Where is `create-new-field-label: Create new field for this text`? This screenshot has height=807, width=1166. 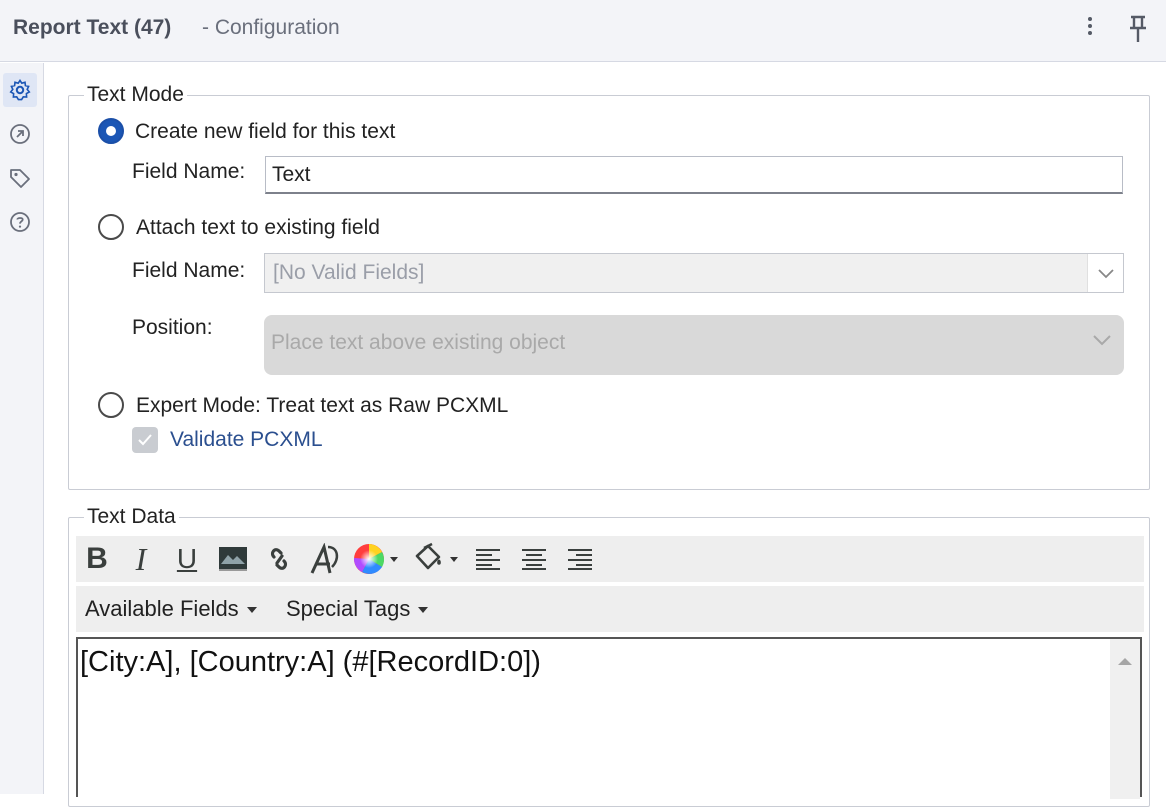 create-new-field-label: Create new field for this text is located at coordinates (265, 131).